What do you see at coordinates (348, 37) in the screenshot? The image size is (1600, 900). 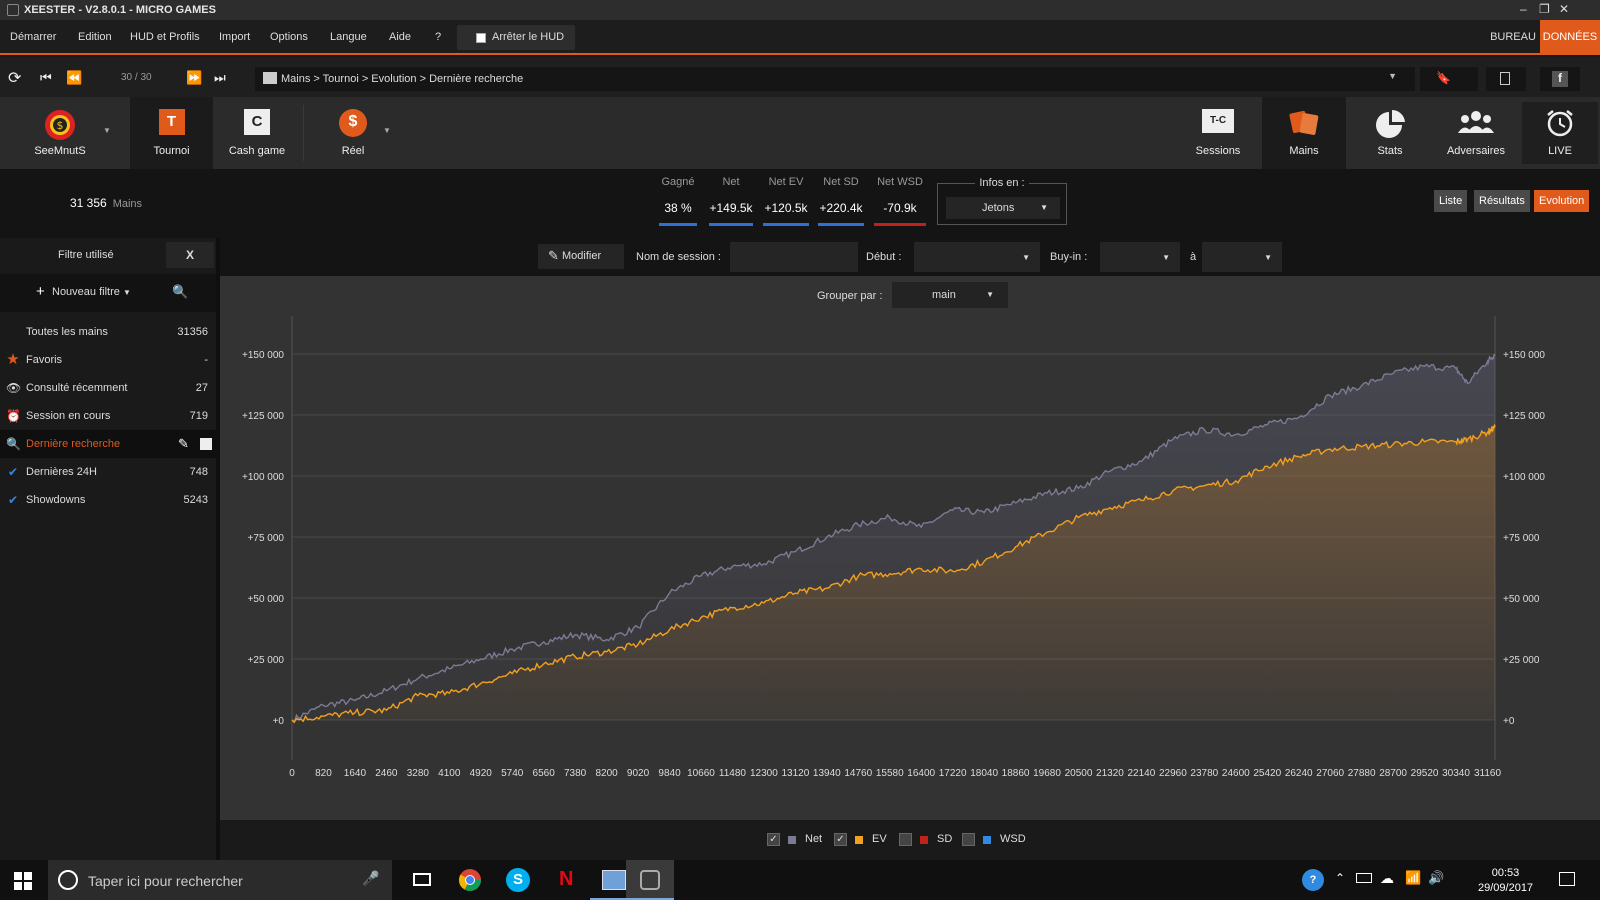 I see `menu-langue: Langue` at bounding box center [348, 37].